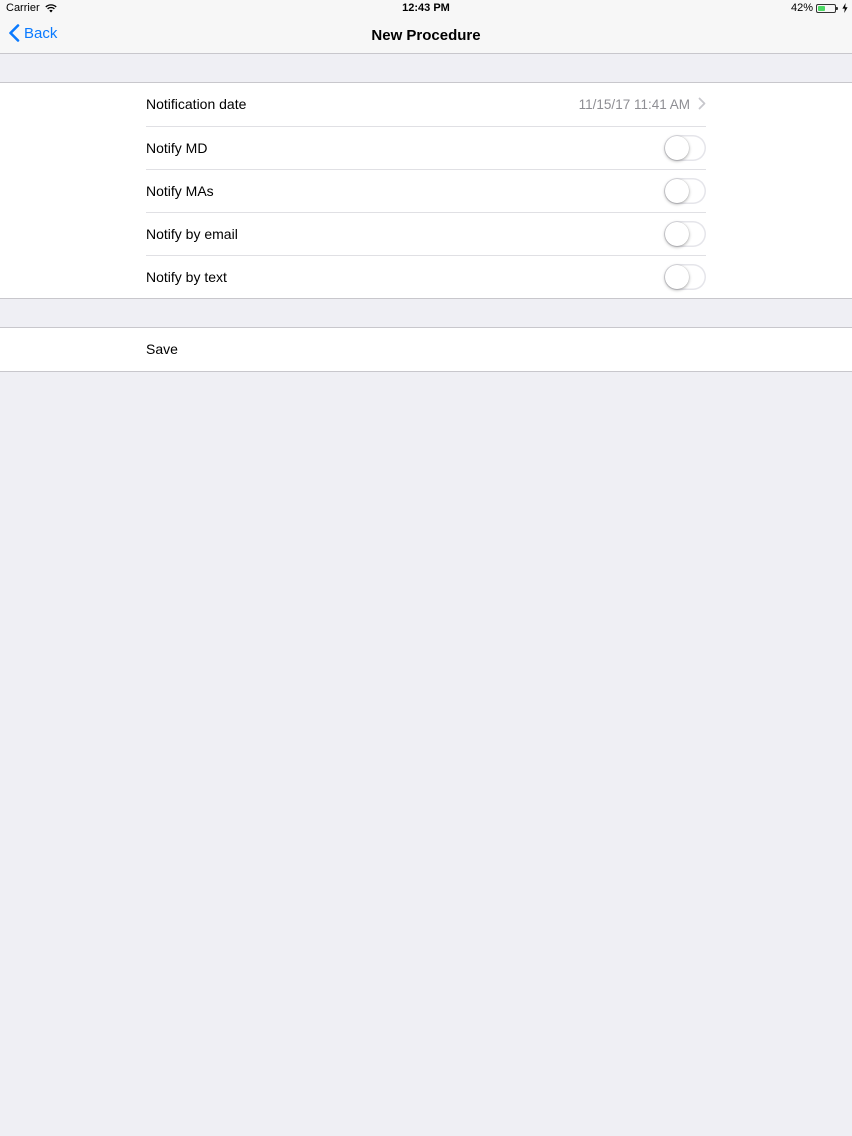 The image size is (852, 1136). What do you see at coordinates (827, 8) in the screenshot?
I see `battery-icon` at bounding box center [827, 8].